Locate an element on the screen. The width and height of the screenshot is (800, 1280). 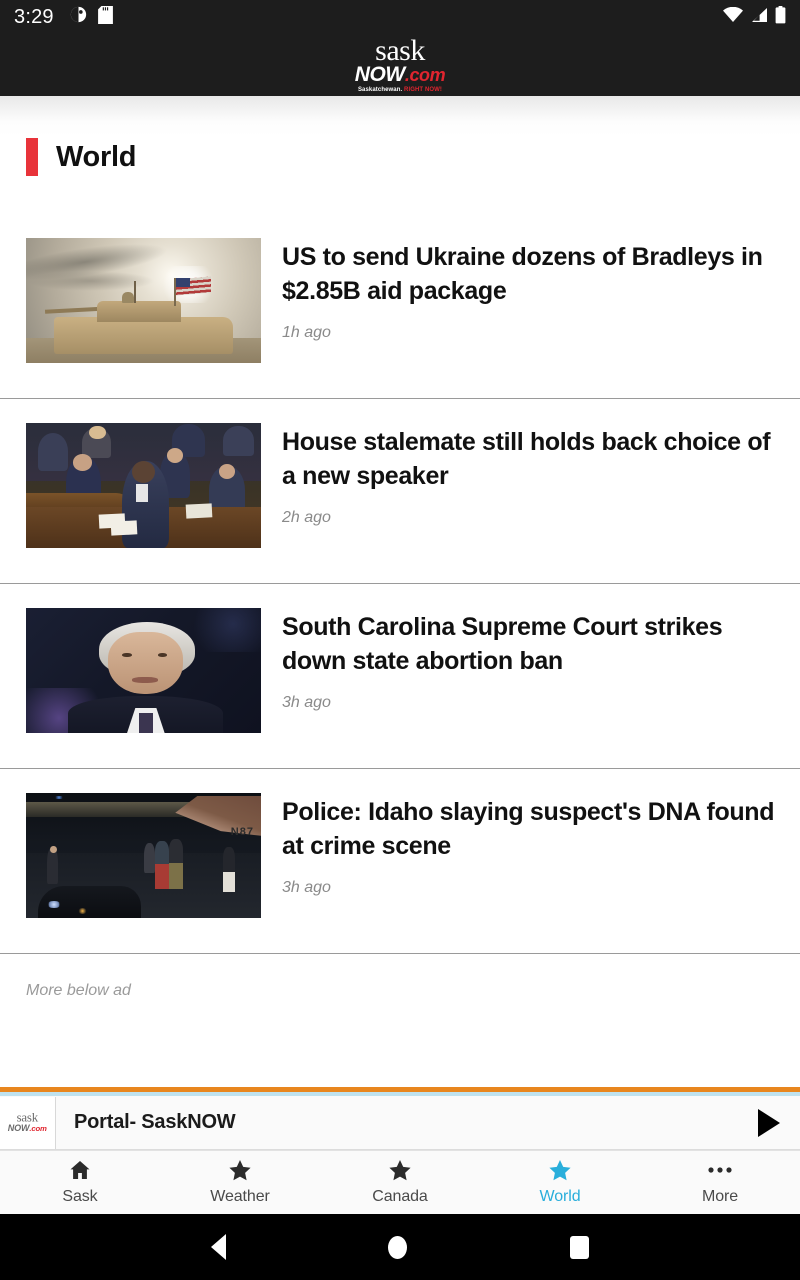
cellular-signal-icon is located at coordinates (759, 17).